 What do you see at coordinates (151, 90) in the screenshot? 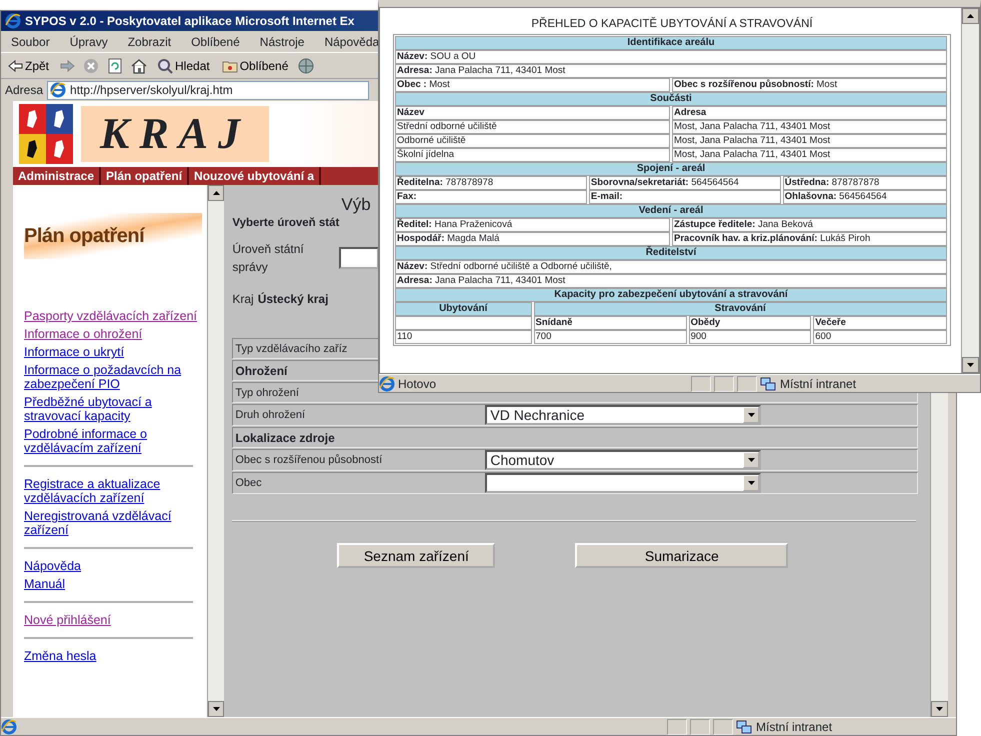
I see `address-url: http://hpserver/skolyul/kraj.htm` at bounding box center [151, 90].